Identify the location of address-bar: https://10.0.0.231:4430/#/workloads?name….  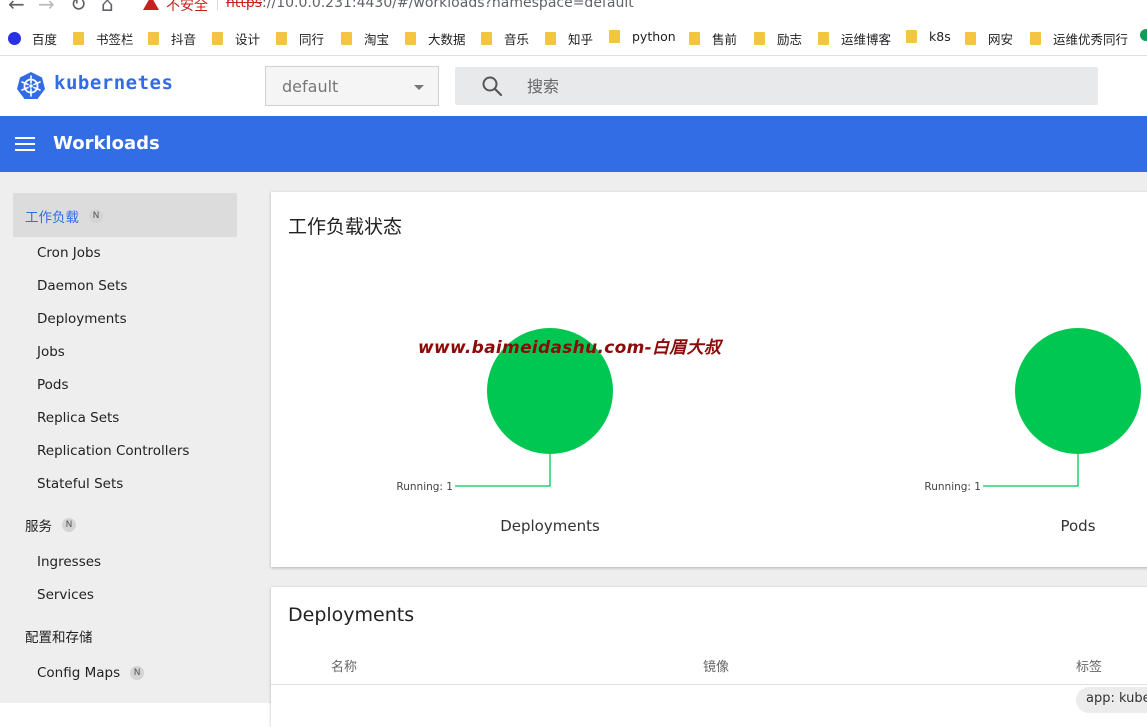
(430, 5).